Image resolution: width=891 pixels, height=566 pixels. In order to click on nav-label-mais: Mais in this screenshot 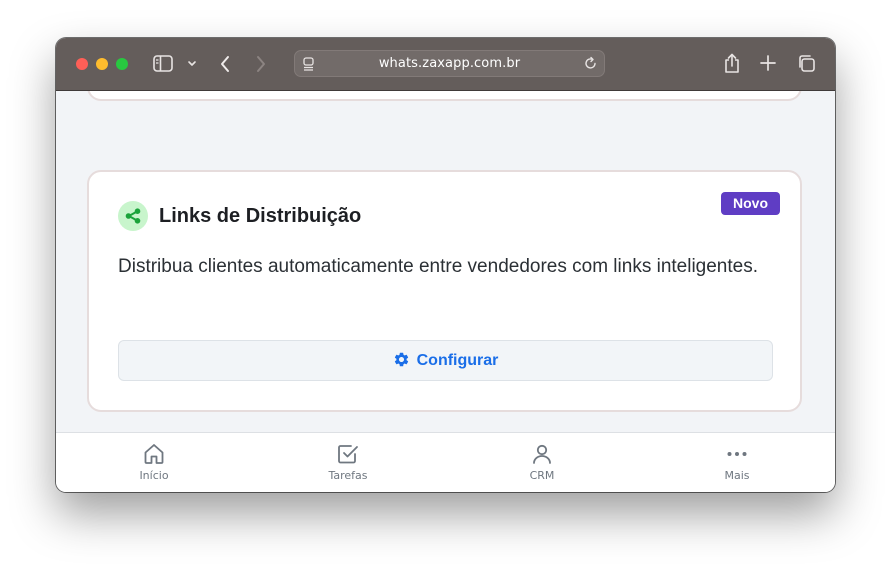, I will do `click(737, 475)`.